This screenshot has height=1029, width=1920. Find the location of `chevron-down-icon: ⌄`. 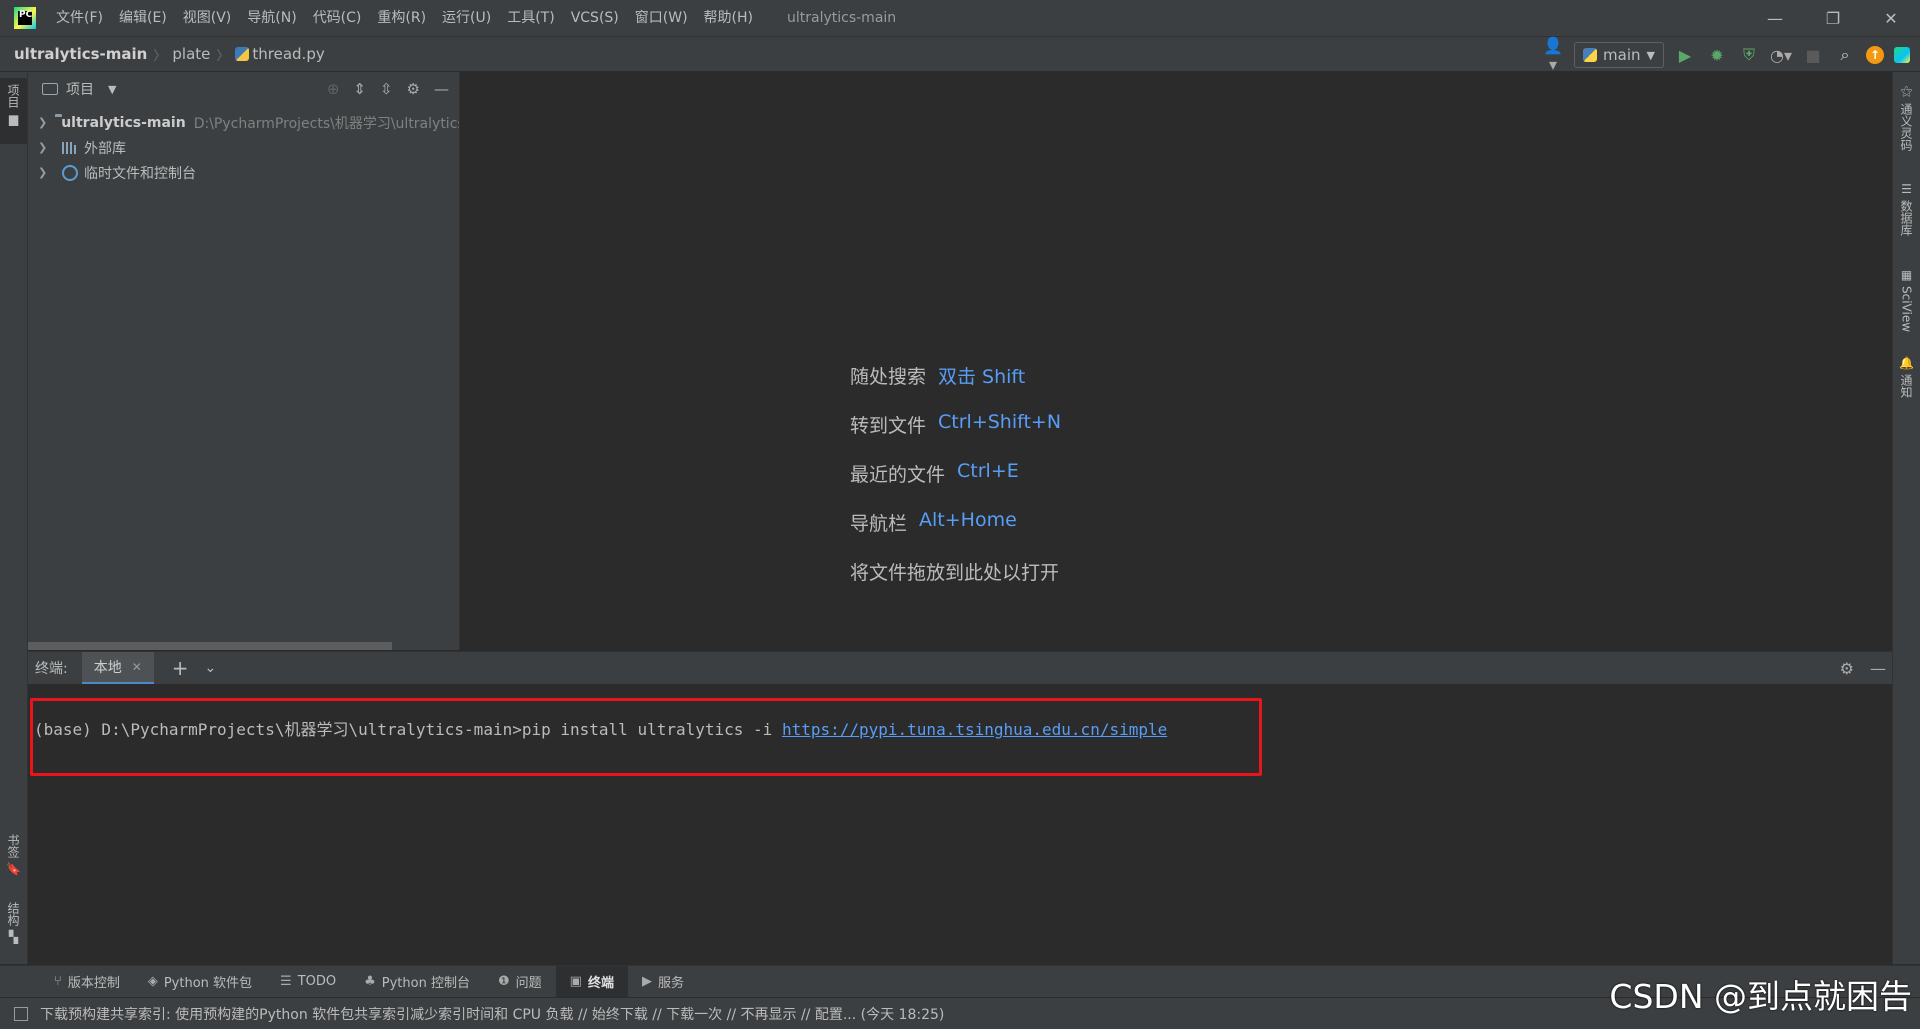

chevron-down-icon: ⌄ is located at coordinates (211, 668).